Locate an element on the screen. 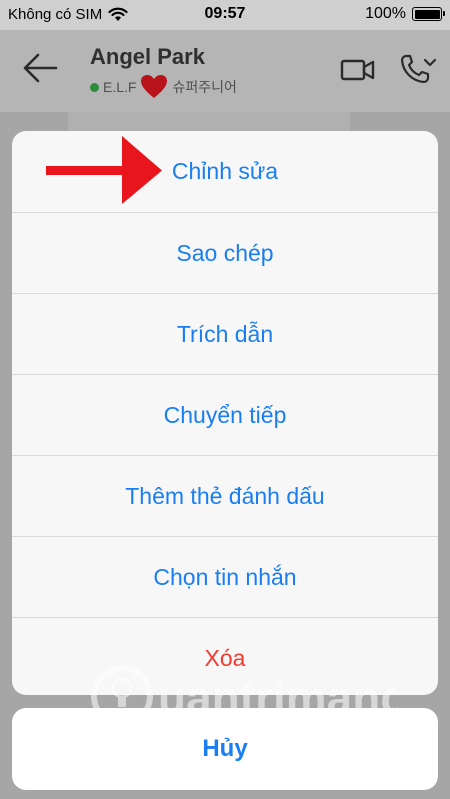  chat-header: Angel Park E.L.F 슈퍼주니어 is located at coordinates (225, 71).